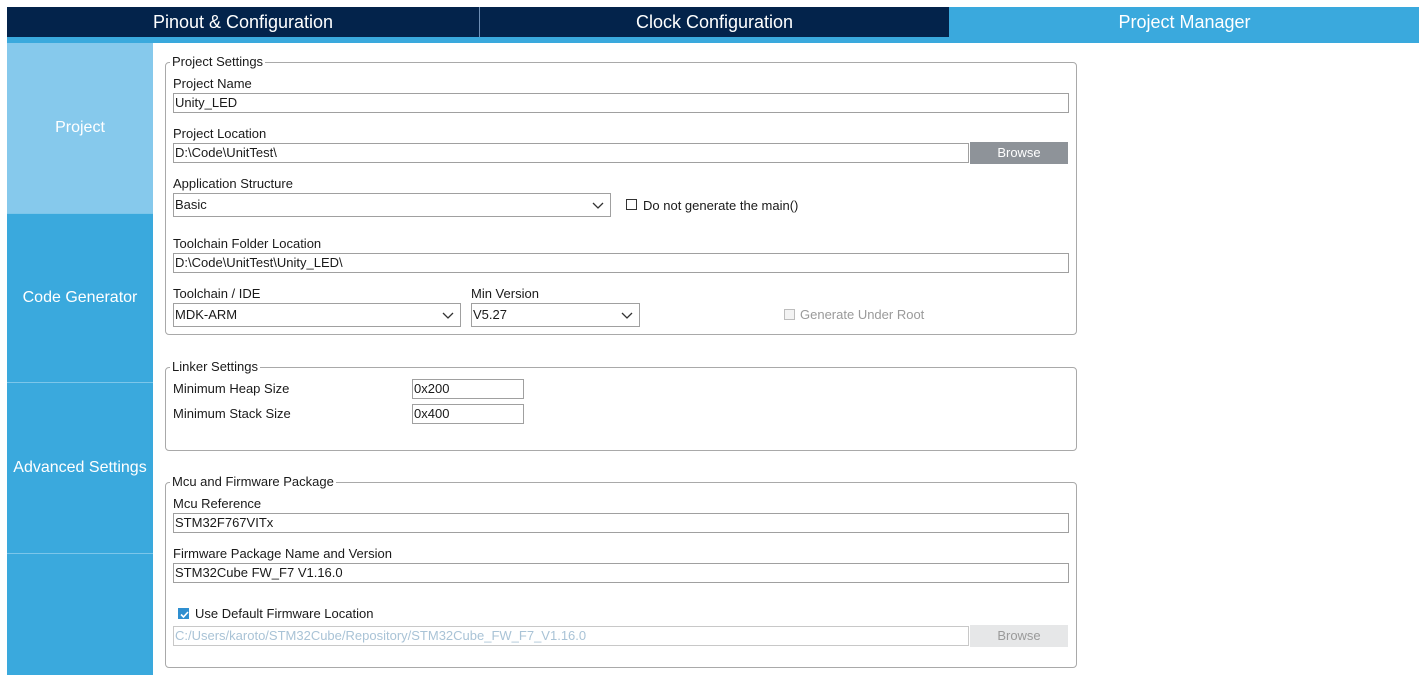 This screenshot has width=1419, height=675. What do you see at coordinates (621, 263) in the screenshot?
I see `toolchain-folder-field: D:\Code\UnitTest\Unity_LED\` at bounding box center [621, 263].